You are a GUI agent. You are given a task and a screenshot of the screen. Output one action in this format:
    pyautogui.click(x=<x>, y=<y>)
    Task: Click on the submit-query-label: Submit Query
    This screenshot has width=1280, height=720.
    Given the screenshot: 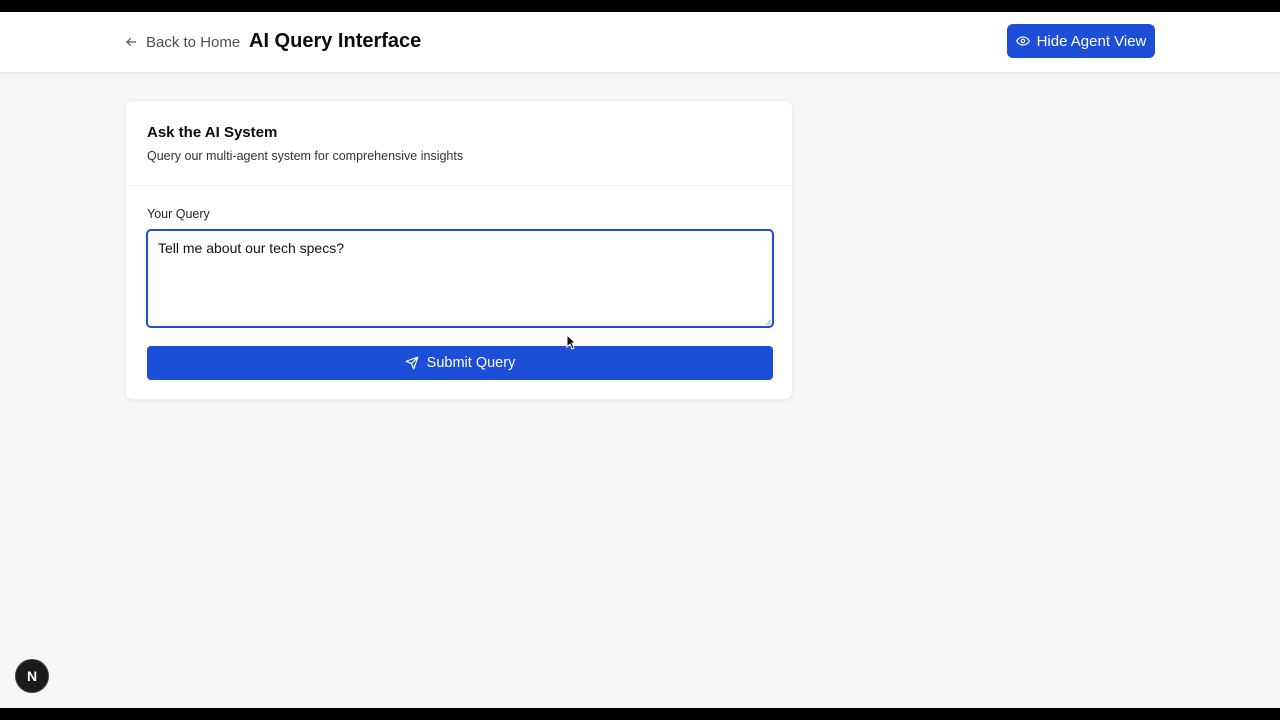 What is the action you would take?
    pyautogui.click(x=471, y=363)
    